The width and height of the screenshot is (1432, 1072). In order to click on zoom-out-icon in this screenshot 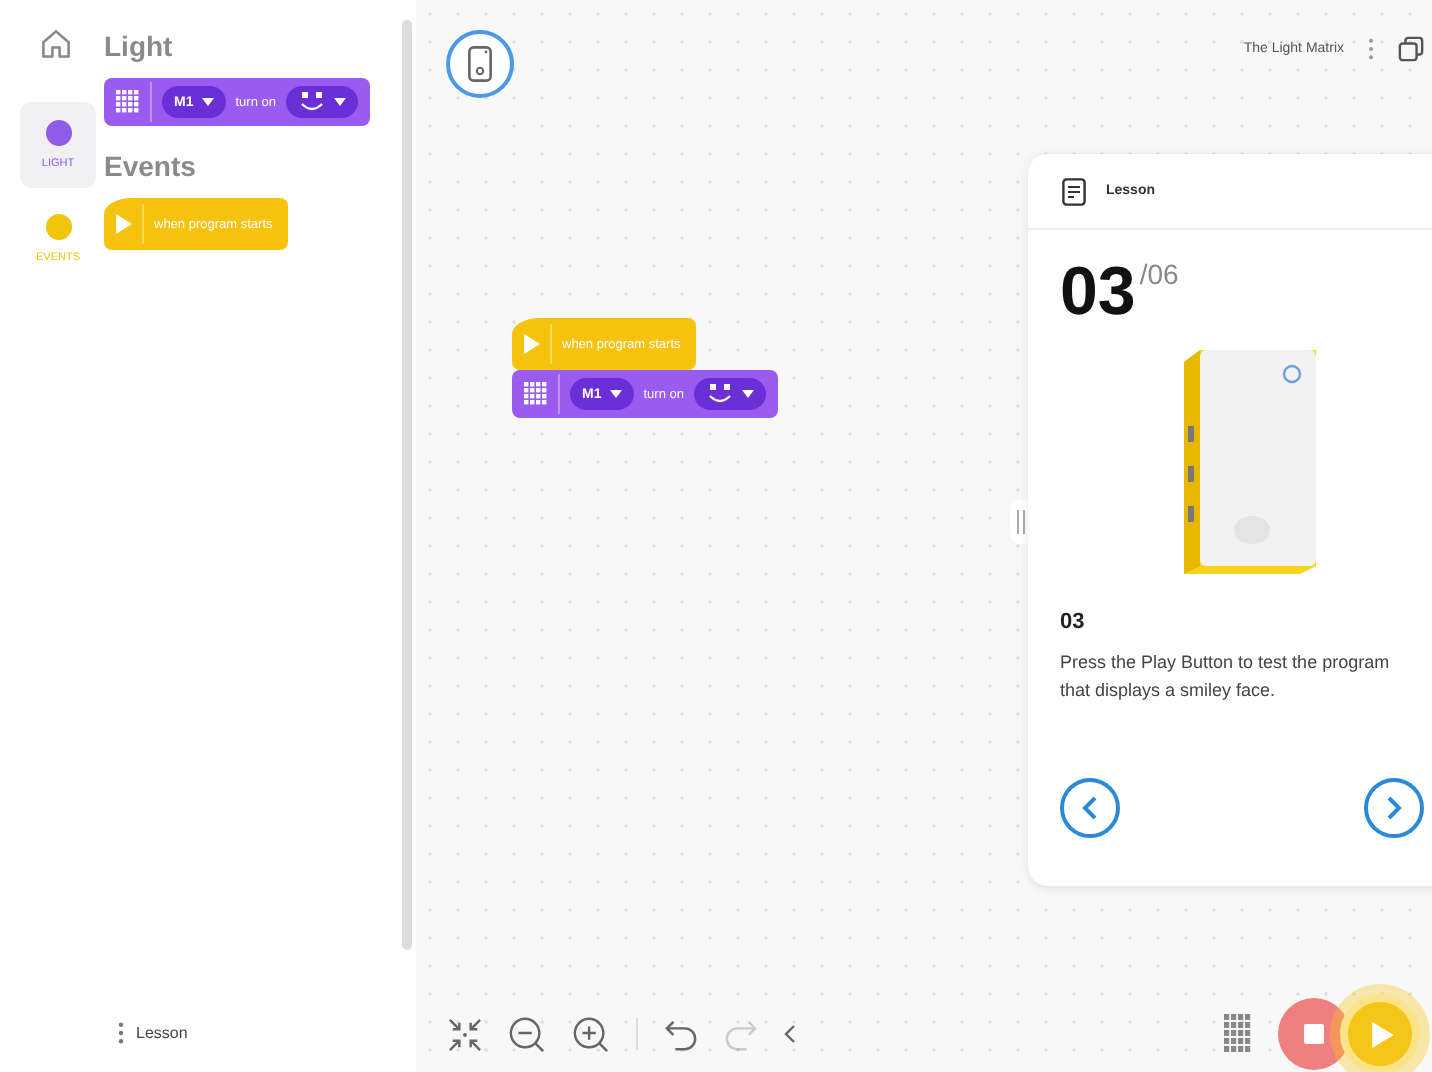, I will do `click(527, 1034)`.